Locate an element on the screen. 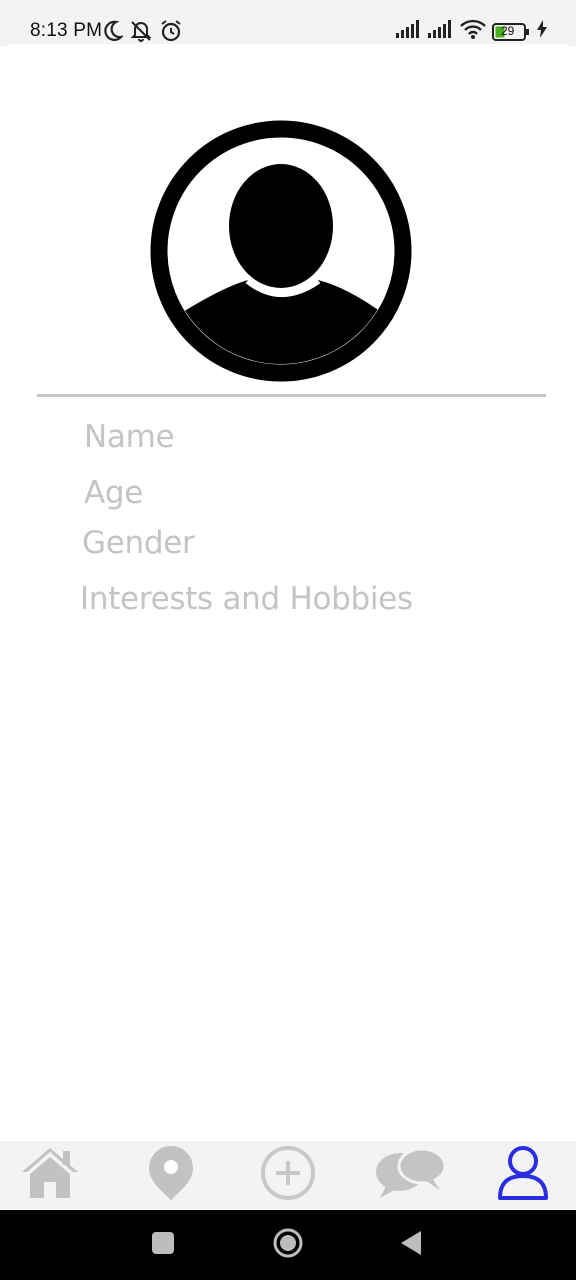 This screenshot has height=1280, width=576. card-top is located at coordinates (288, 51).